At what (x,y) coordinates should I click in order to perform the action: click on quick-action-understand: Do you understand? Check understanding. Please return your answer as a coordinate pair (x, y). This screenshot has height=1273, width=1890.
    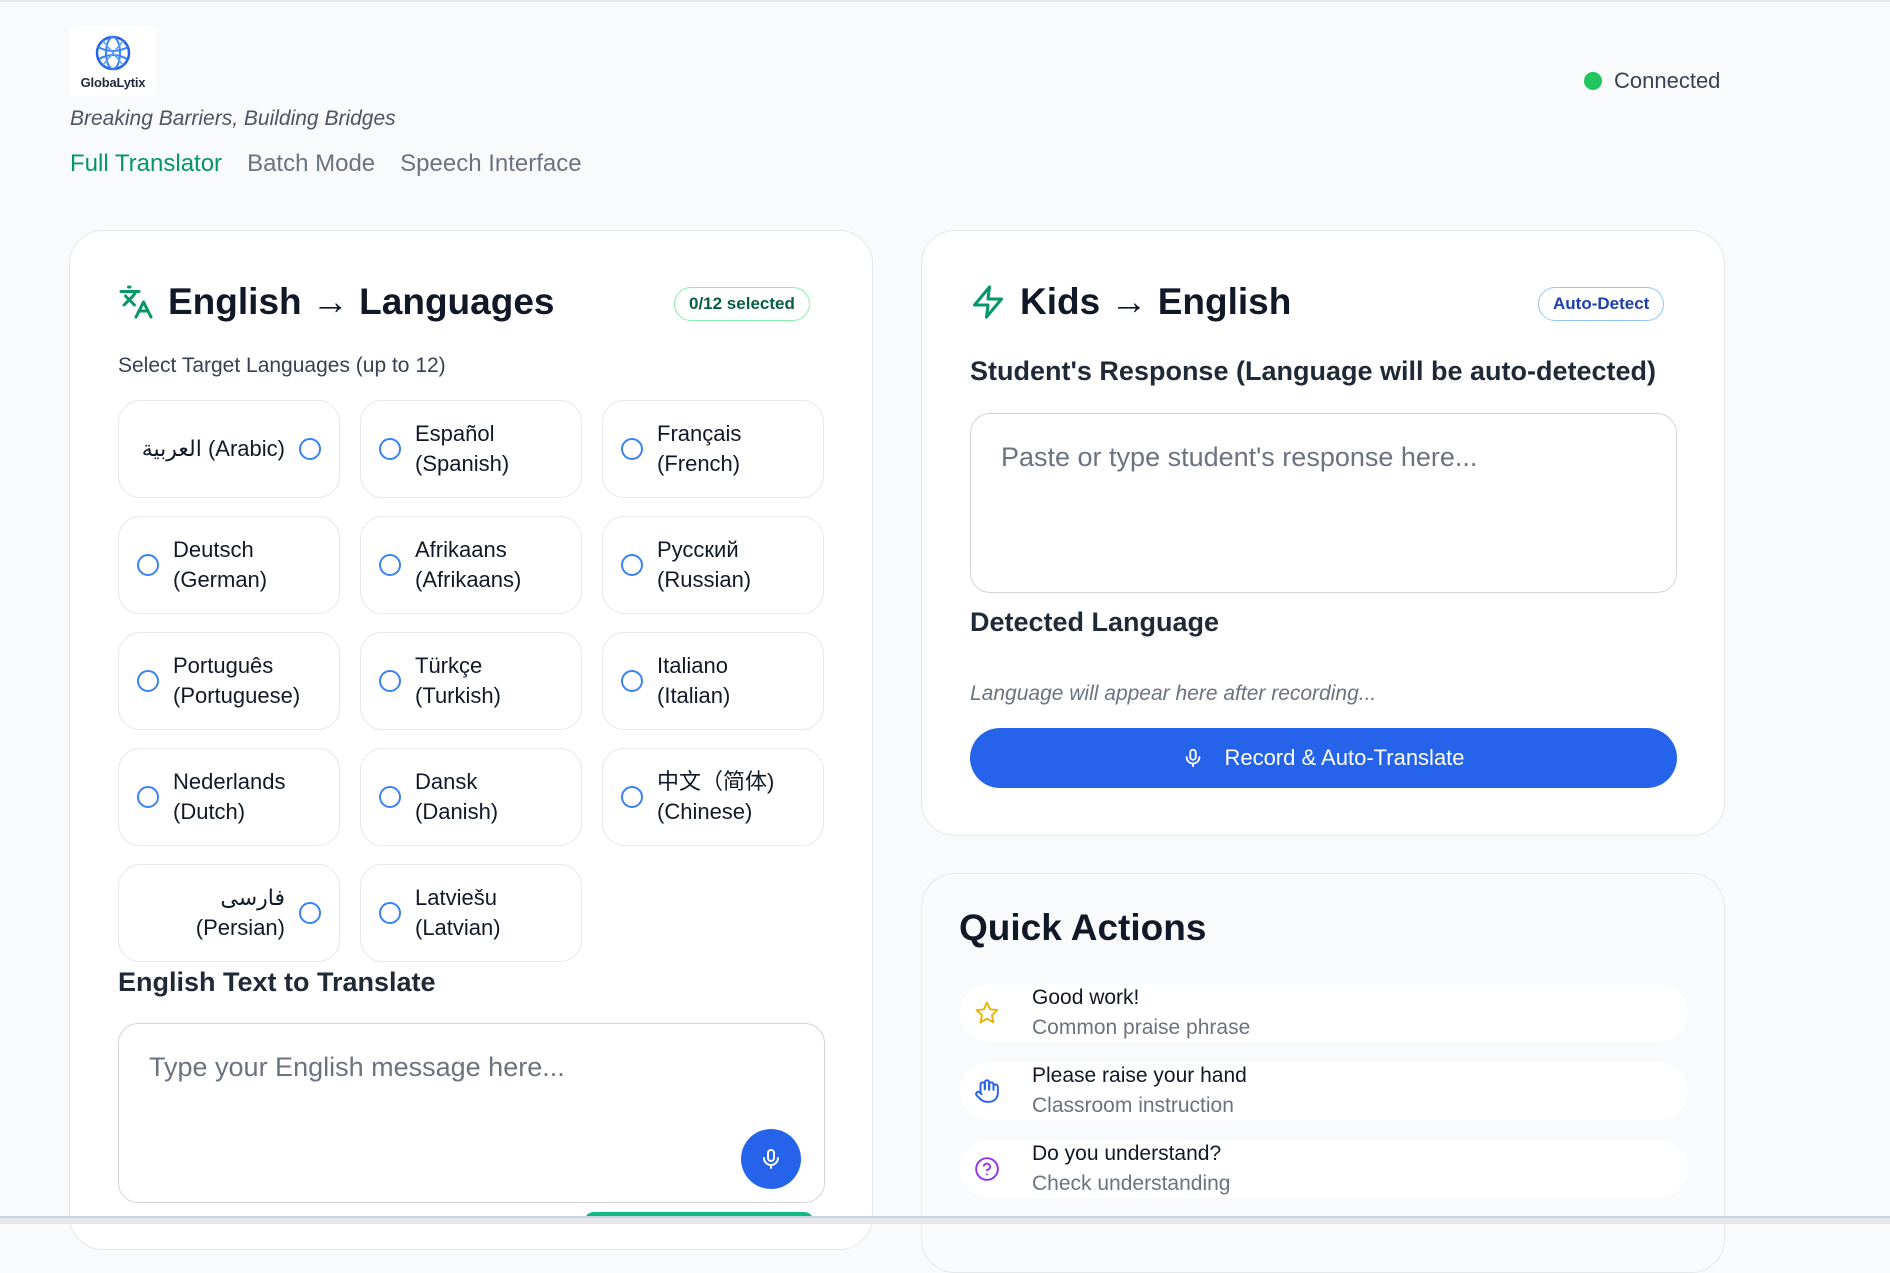
    Looking at the image, I should click on (1324, 1169).